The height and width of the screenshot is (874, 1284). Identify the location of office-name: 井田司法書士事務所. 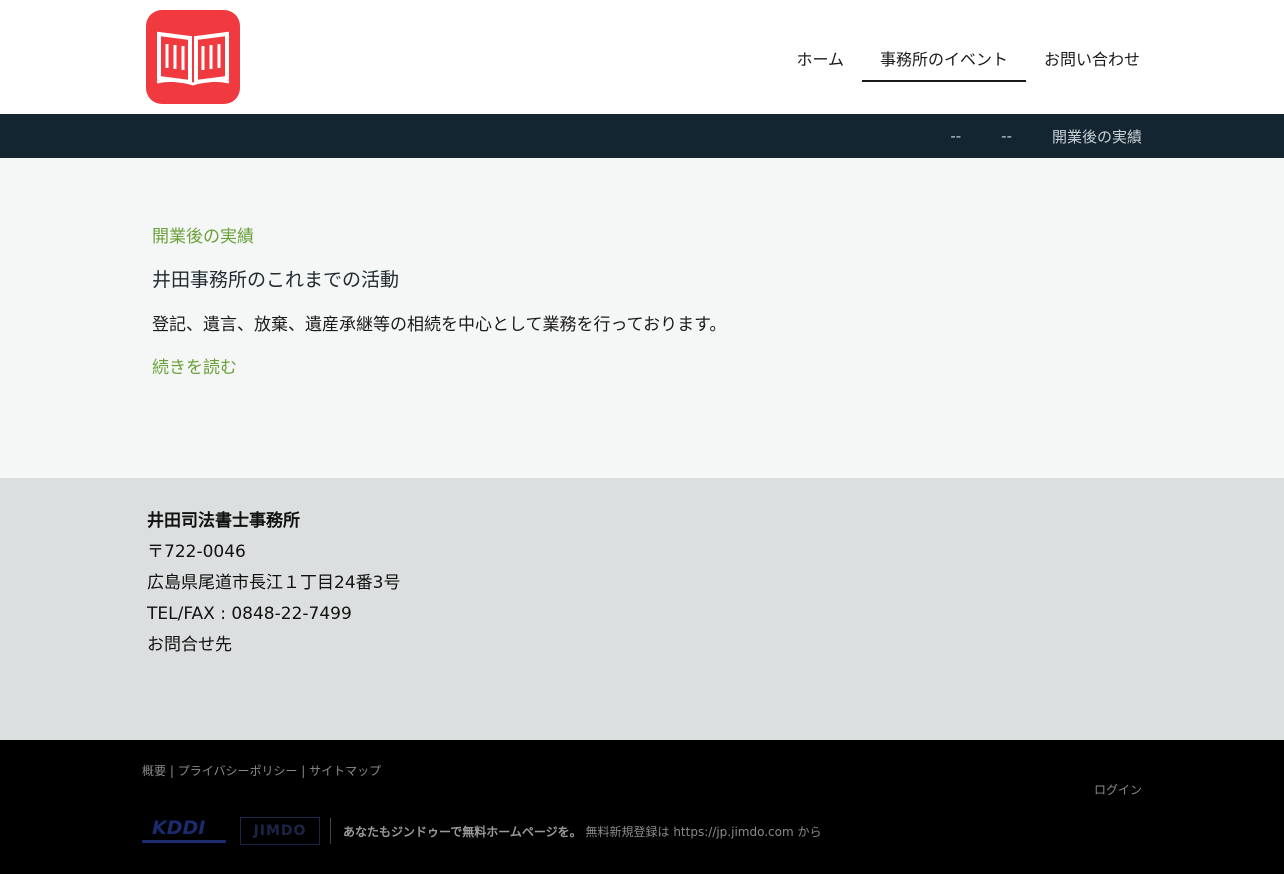
(223, 521).